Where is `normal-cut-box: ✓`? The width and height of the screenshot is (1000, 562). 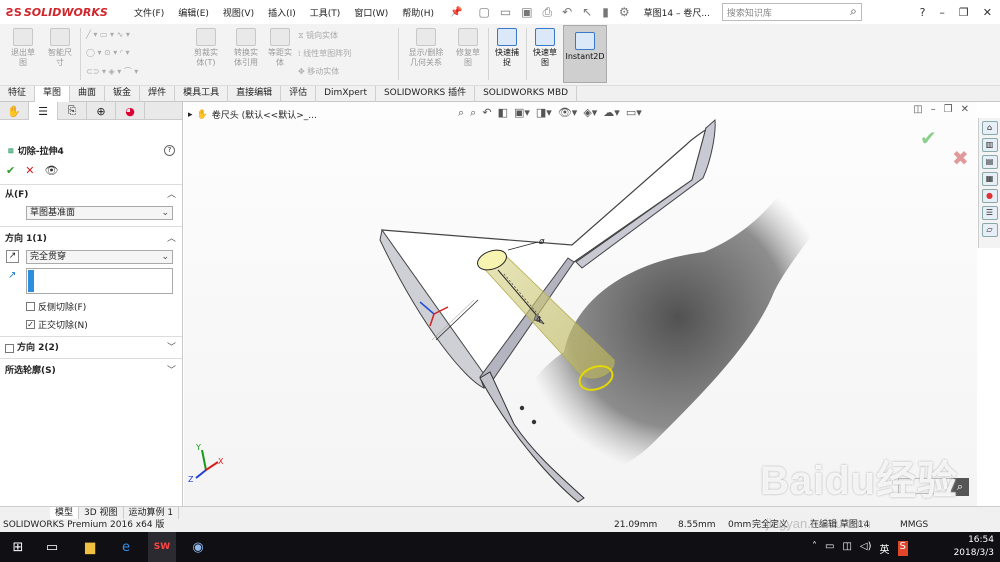
normal-cut-box: ✓ is located at coordinates (30, 324).